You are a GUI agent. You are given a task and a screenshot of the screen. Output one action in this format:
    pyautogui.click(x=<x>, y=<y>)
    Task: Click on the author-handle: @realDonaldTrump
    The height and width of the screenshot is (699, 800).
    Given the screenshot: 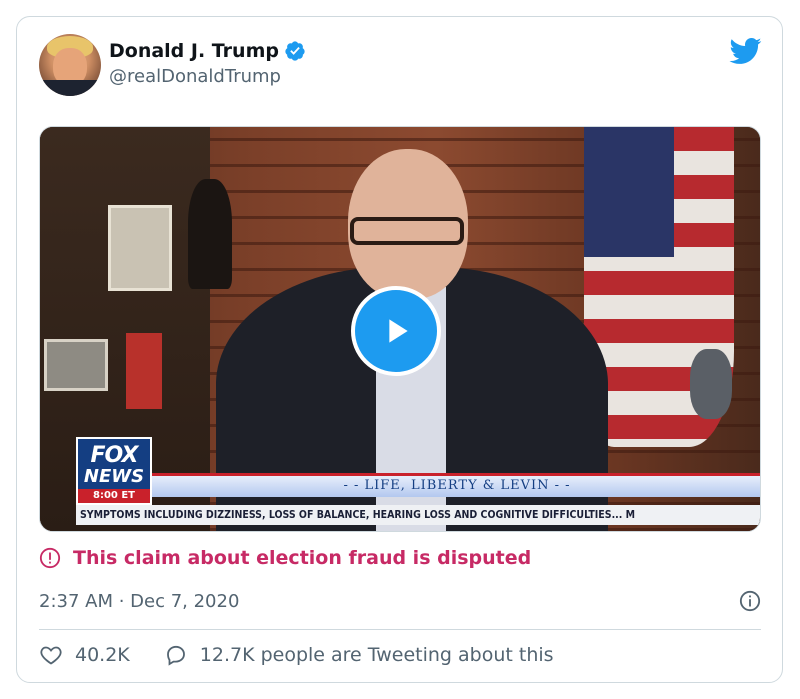 What is the action you would take?
    pyautogui.click(x=207, y=76)
    